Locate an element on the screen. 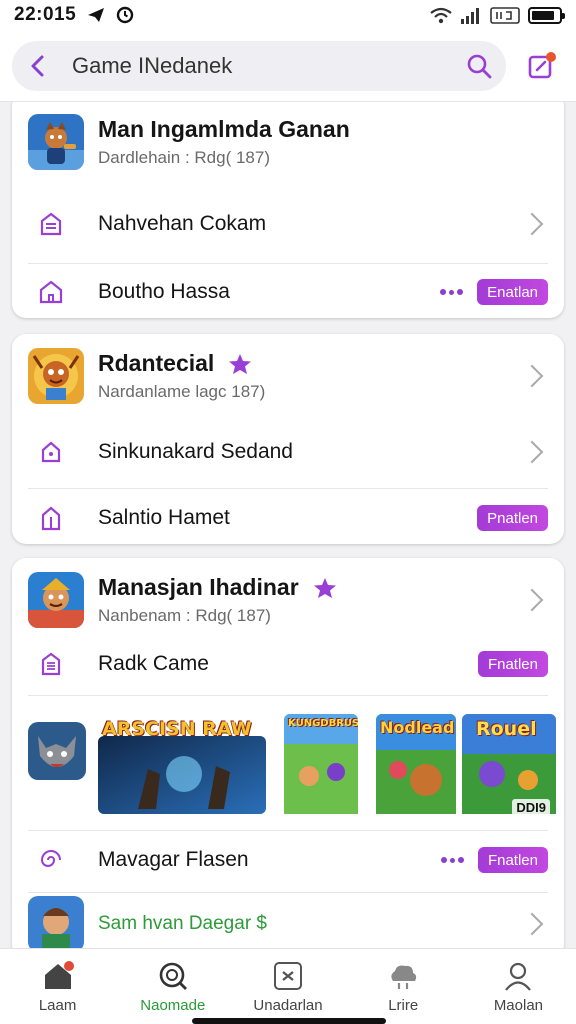 The height and width of the screenshot is (1024, 576). clock-icon is located at coordinates (125, 15).